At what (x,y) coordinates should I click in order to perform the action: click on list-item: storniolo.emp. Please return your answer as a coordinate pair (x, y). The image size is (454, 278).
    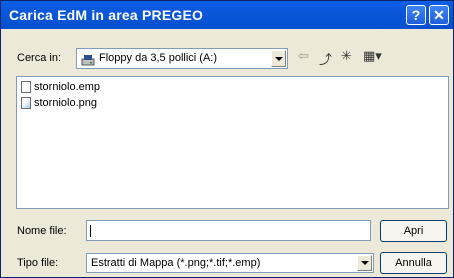
    Looking at the image, I should click on (60, 87).